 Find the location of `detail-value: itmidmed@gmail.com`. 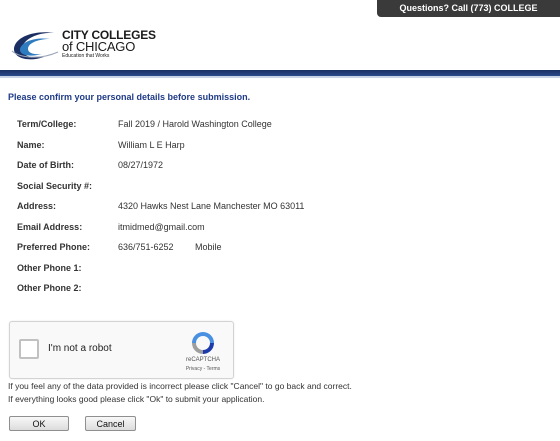

detail-value: itmidmed@gmail.com is located at coordinates (161, 226).